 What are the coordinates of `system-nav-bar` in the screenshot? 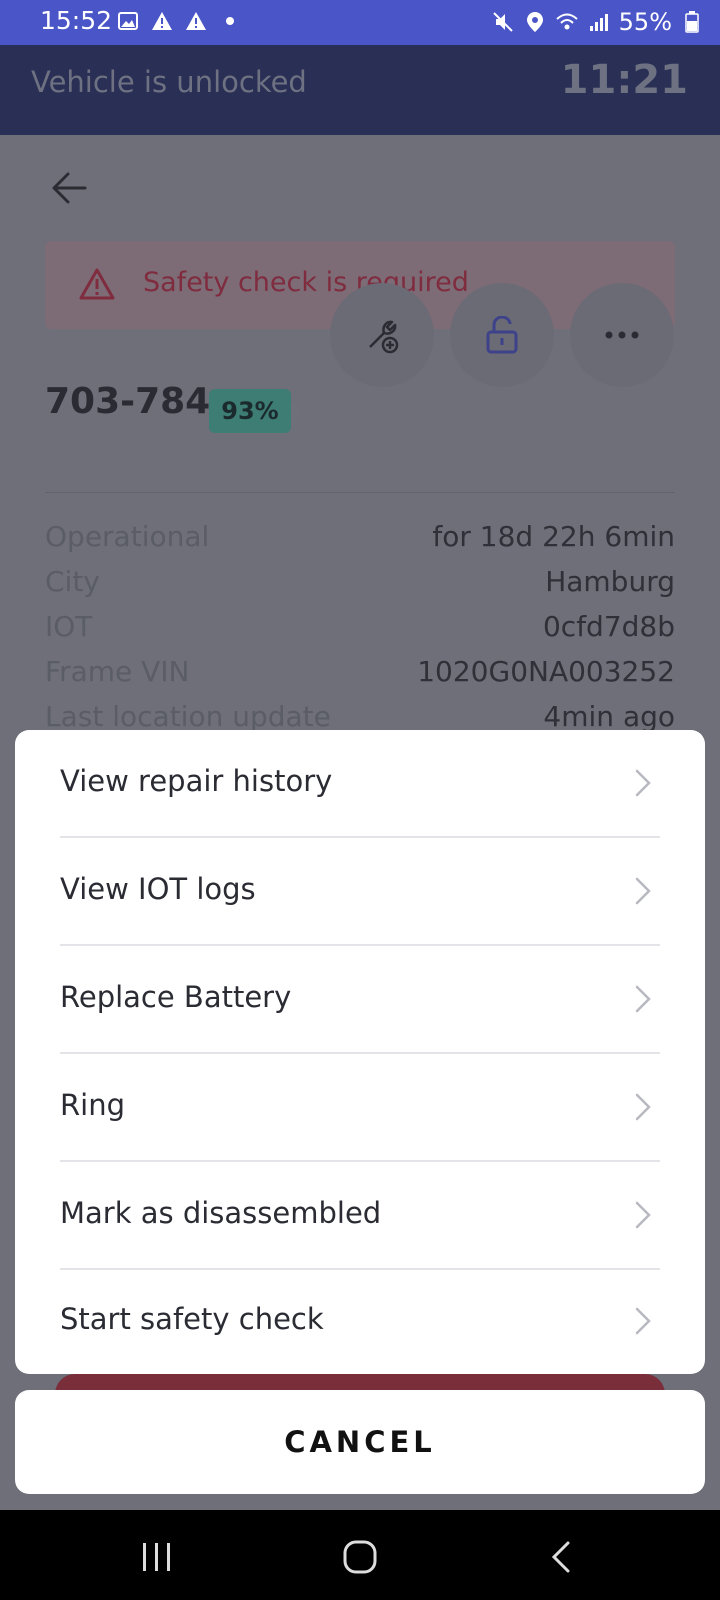 It's located at (360, 1555).